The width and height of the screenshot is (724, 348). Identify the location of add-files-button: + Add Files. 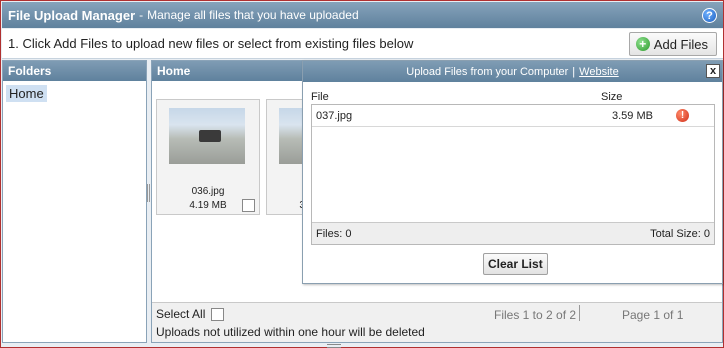
(672, 44).